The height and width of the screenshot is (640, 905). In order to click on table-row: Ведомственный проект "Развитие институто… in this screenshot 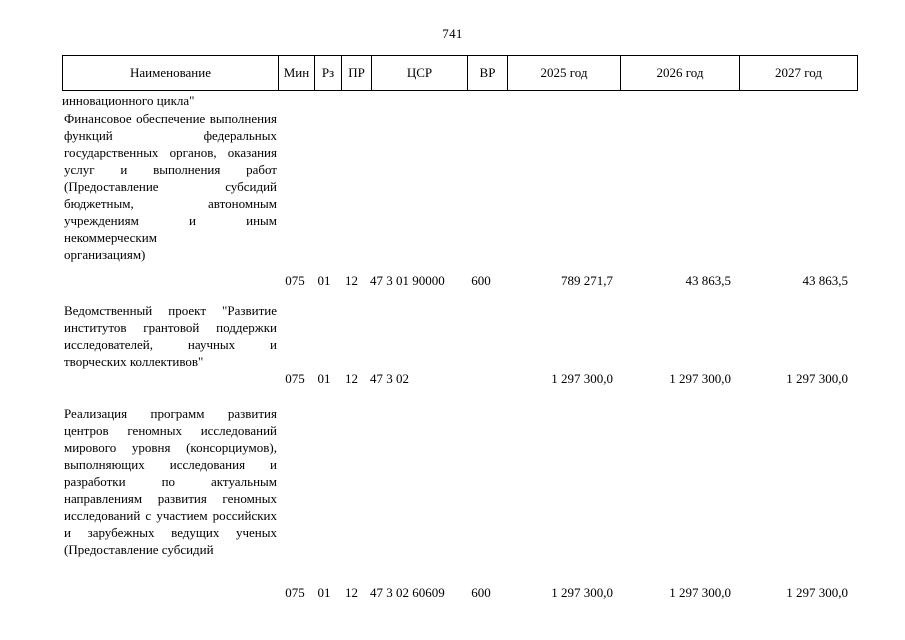, I will do `click(452, 347)`.